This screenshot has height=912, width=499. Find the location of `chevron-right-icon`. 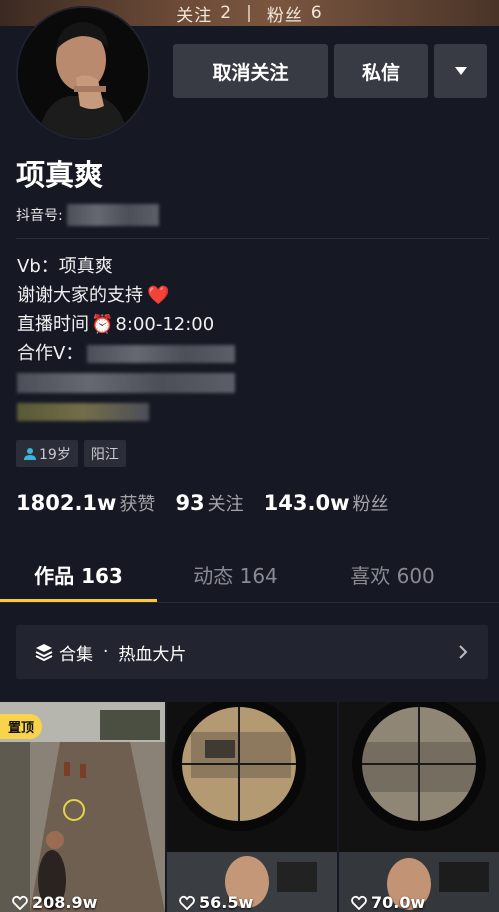

chevron-right-icon is located at coordinates (463, 652).